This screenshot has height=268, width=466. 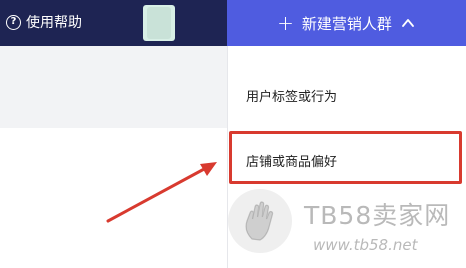 What do you see at coordinates (285, 23) in the screenshot?
I see `plus-icon: +` at bounding box center [285, 23].